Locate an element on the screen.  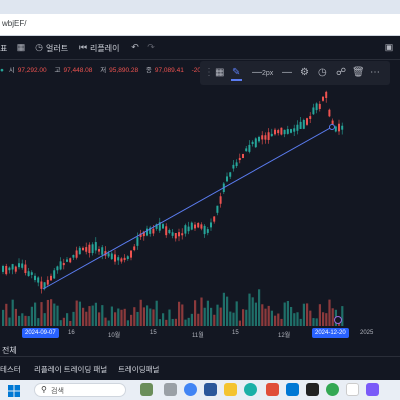
file-explorer-icon is located at coordinates (230, 389).